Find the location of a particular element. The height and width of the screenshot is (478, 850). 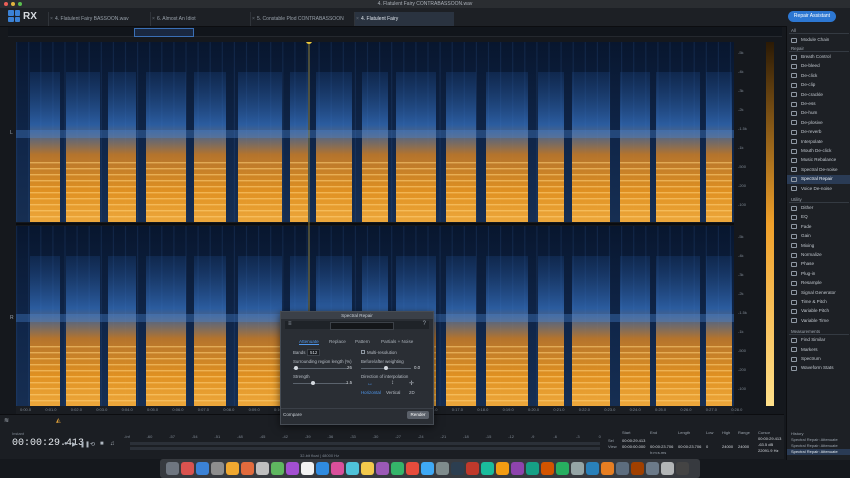

surrounding-knob is located at coordinates (296, 368).